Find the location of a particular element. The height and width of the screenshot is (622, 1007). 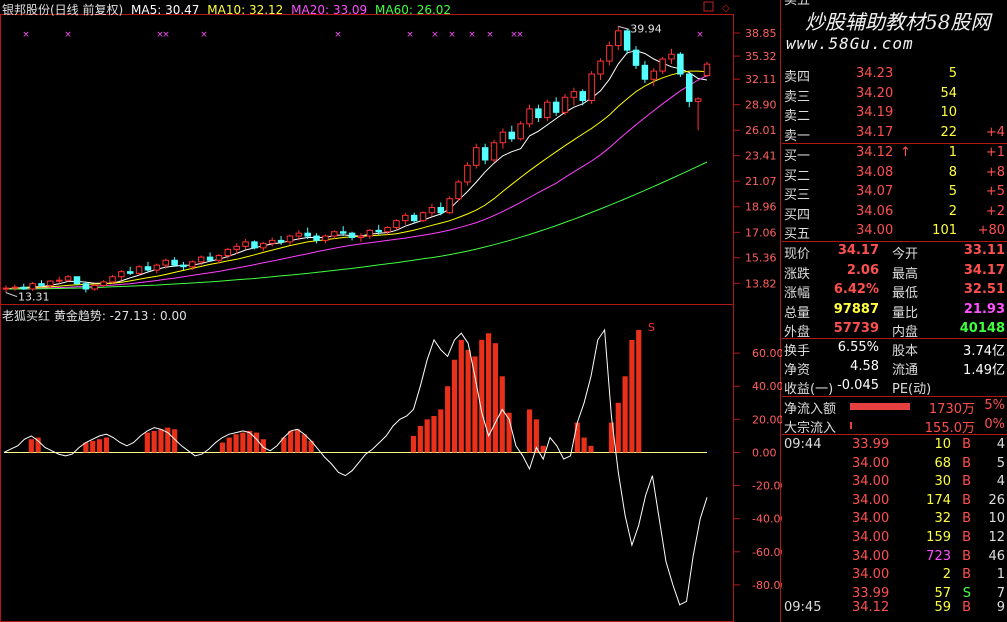

tick-price: 34.12 is located at coordinates (871, 607).